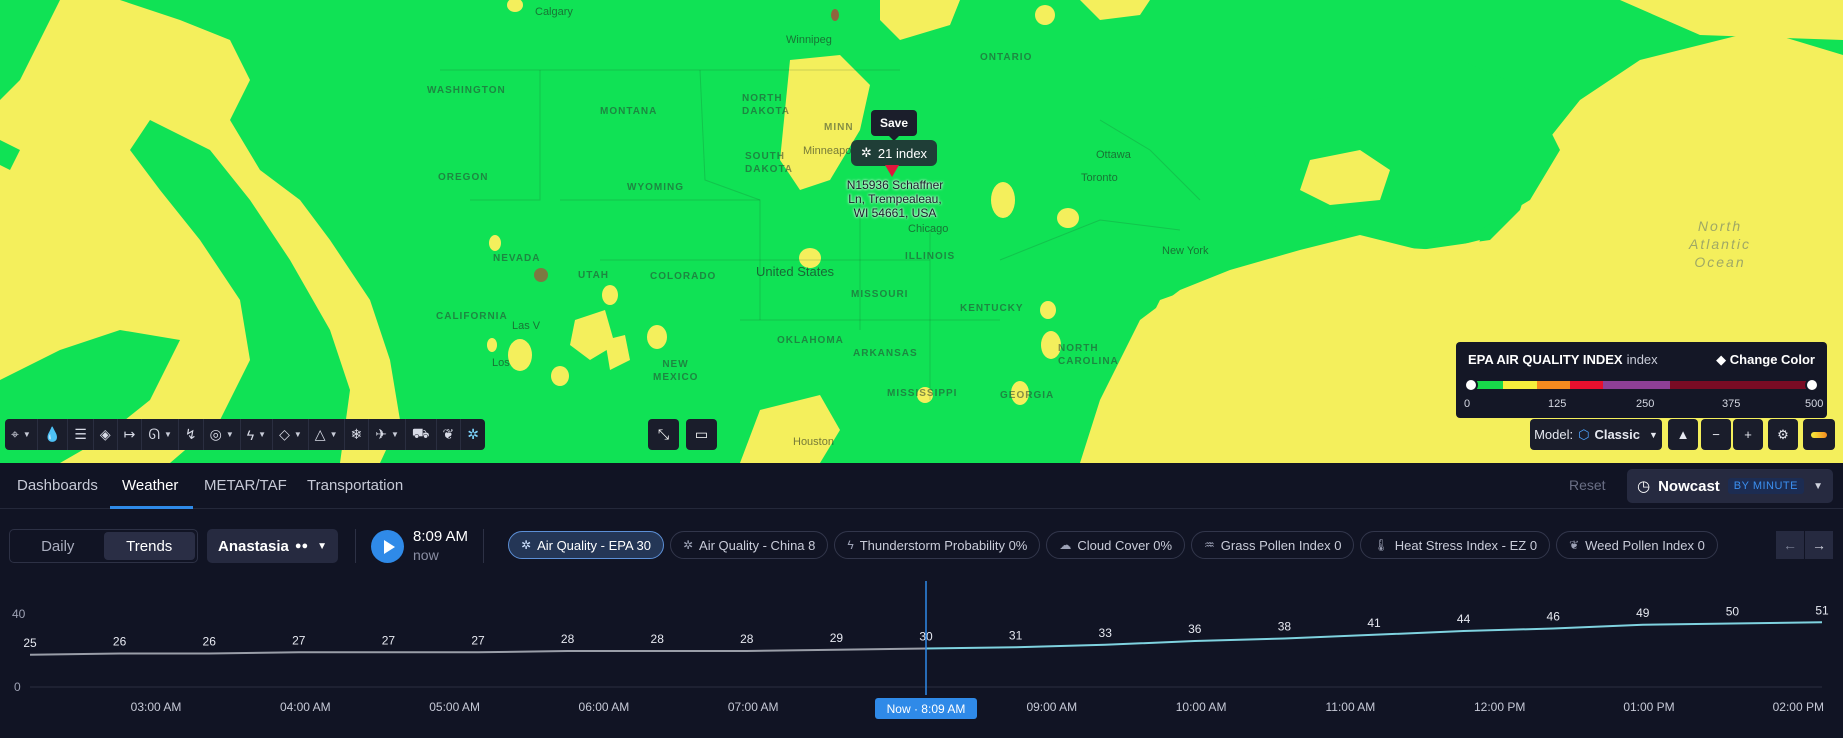  What do you see at coordinates (1285, 627) in the screenshot?
I see `data-label: 38` at bounding box center [1285, 627].